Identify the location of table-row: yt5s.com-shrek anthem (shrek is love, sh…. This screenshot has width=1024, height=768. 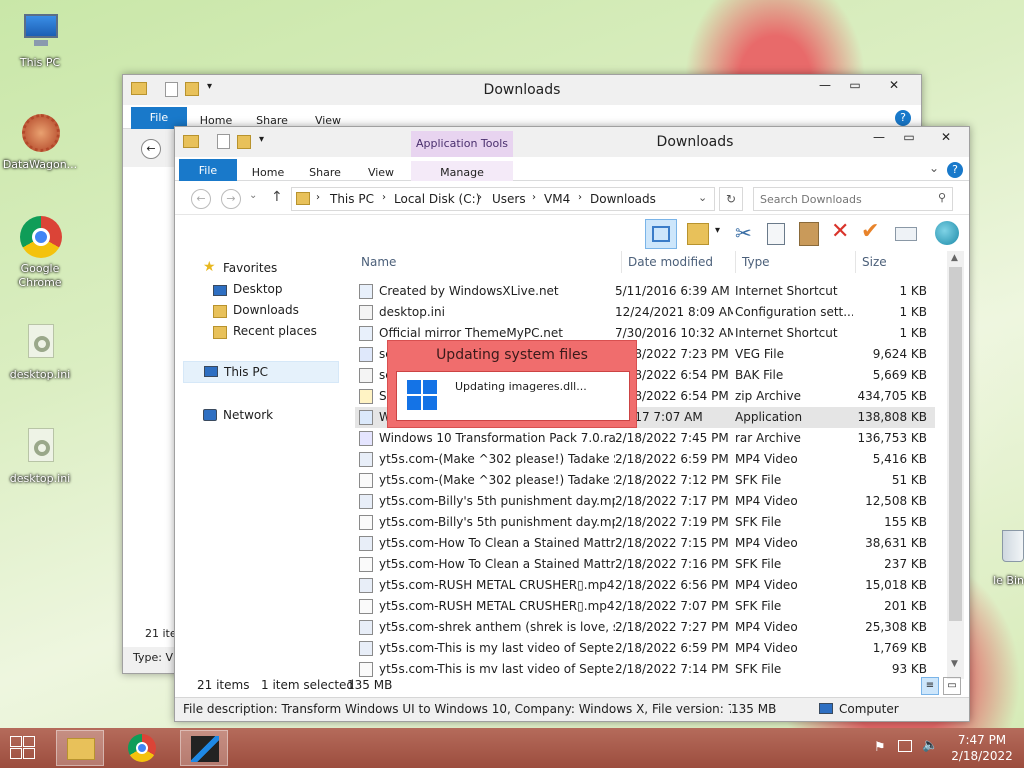
(645, 627).